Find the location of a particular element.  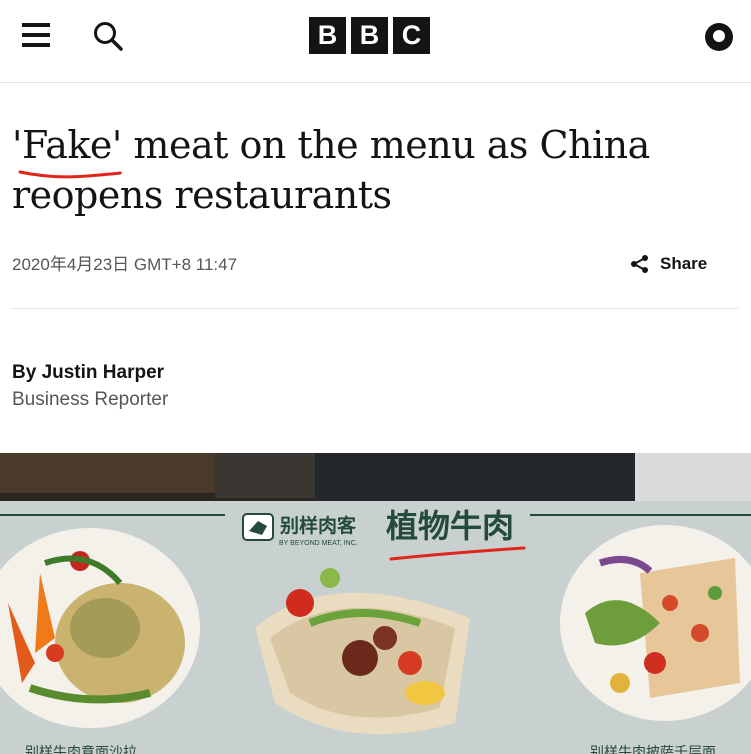

bbc-logo: B B C is located at coordinates (369, 35).